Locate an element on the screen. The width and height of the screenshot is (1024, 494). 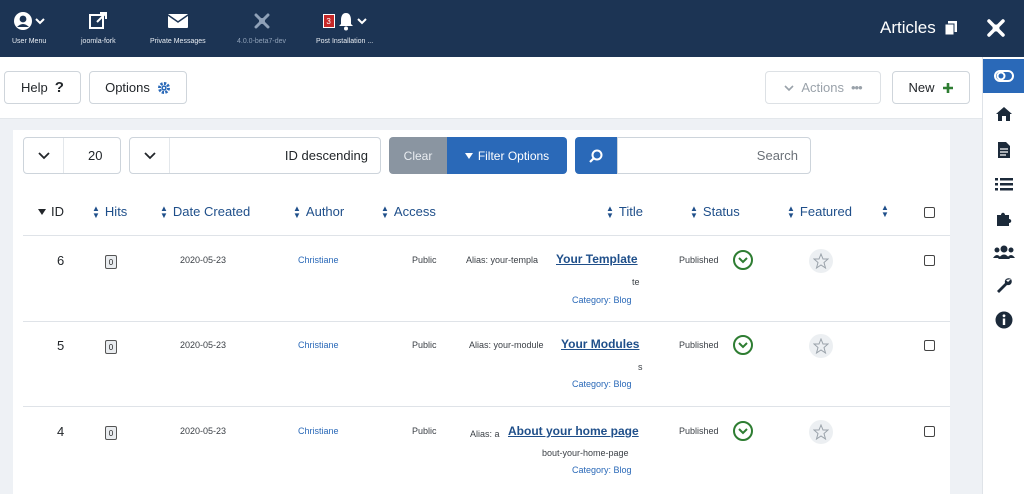
sidebar-item-help-info is located at coordinates (1003, 320).